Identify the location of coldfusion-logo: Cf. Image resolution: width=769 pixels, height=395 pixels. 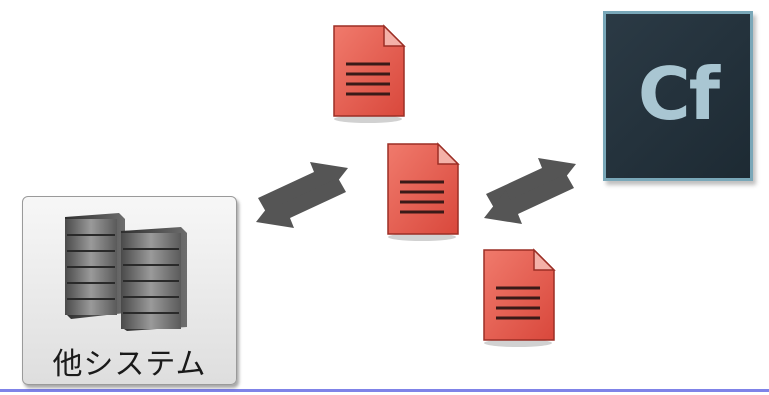
(678, 96).